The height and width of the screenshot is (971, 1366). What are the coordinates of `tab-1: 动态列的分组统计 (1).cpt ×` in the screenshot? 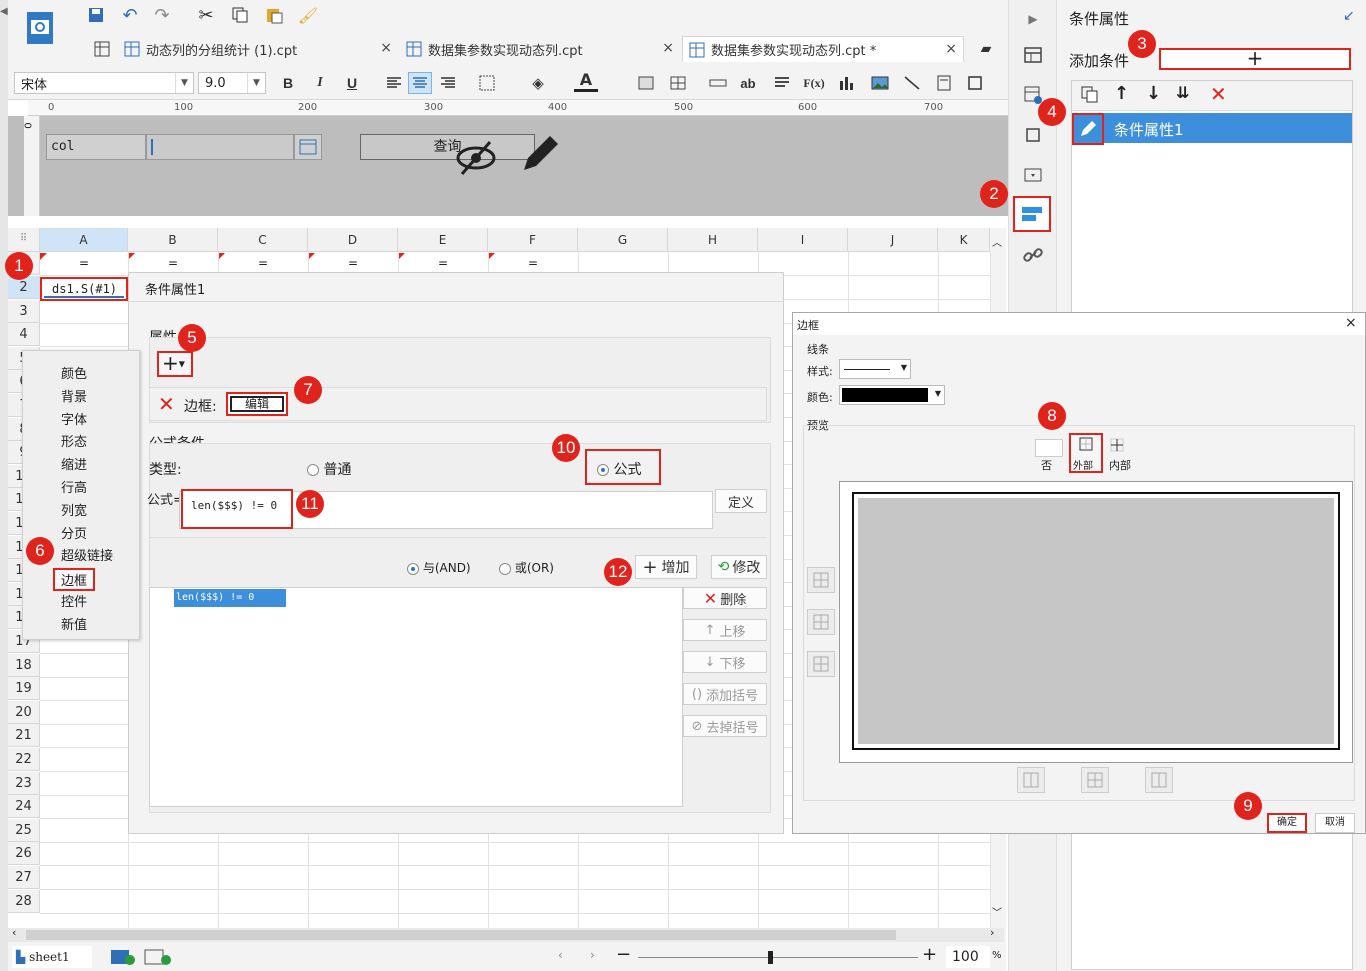 It's located at (258, 49).